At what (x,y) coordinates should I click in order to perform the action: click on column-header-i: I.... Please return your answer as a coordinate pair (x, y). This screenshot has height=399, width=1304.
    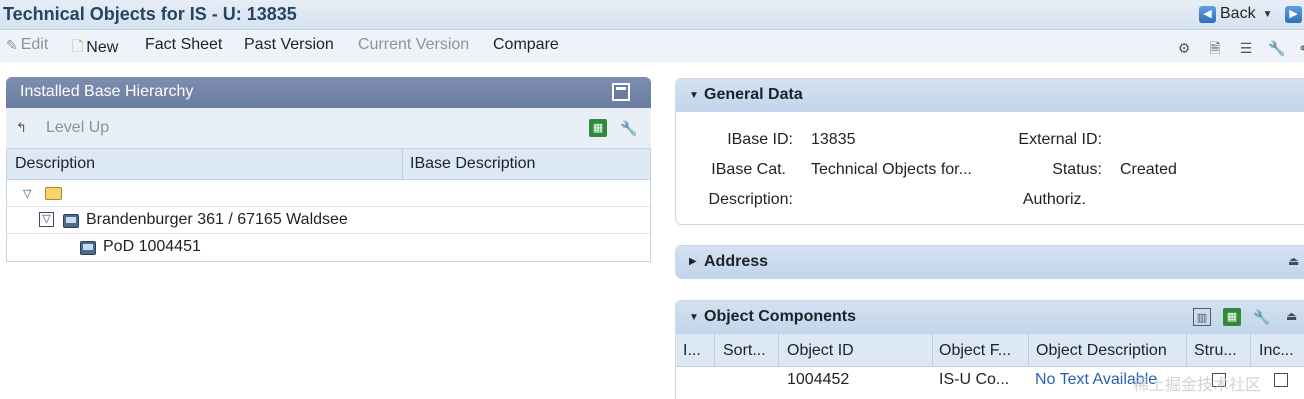
    Looking at the image, I should click on (692, 351).